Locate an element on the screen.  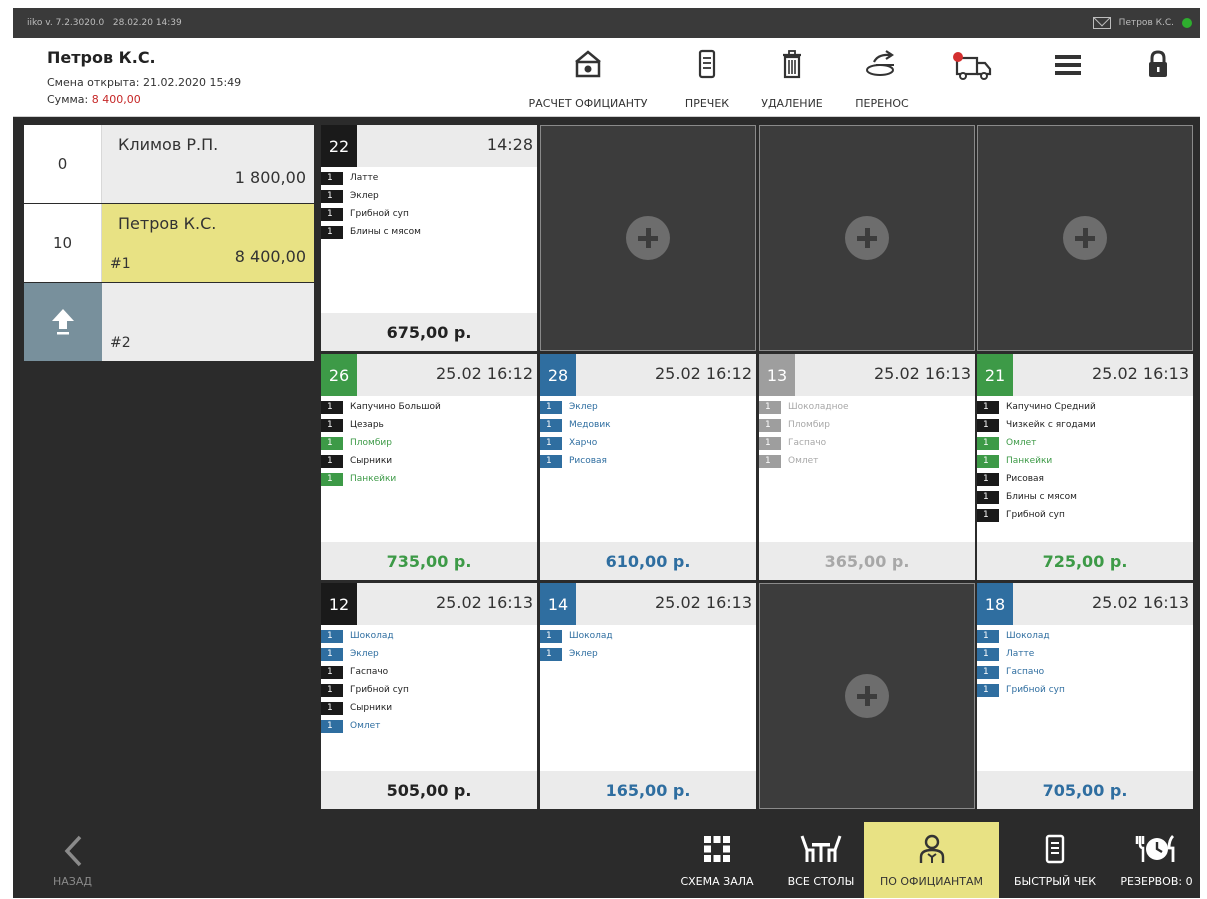
order-items: 1 Шоколад 1 Латте 1 Гаспачо 1 Грибной суп is located at coordinates (1085, 663).